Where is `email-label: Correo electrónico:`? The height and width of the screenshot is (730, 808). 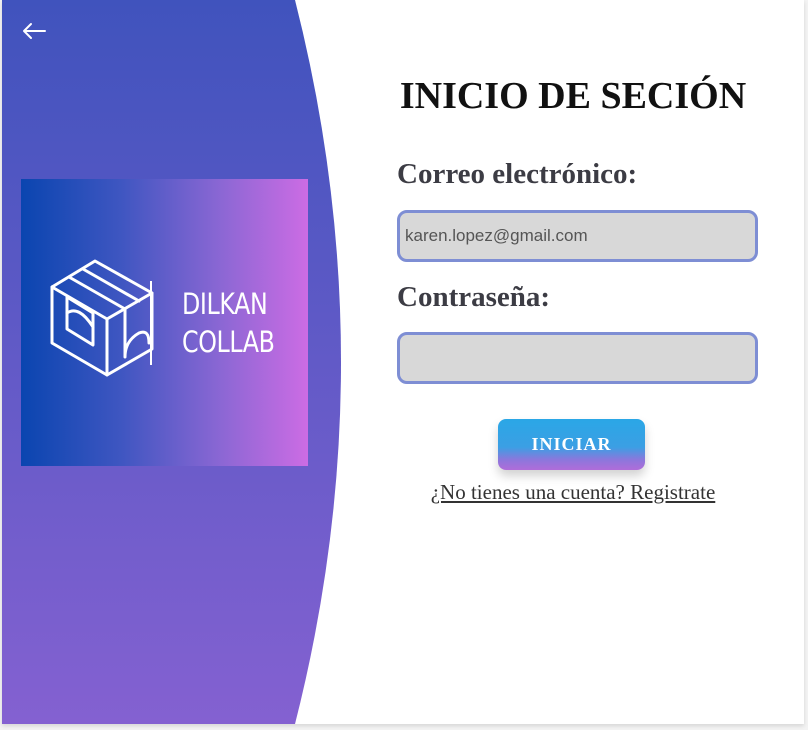
email-label: Correo electrónico: is located at coordinates (517, 174).